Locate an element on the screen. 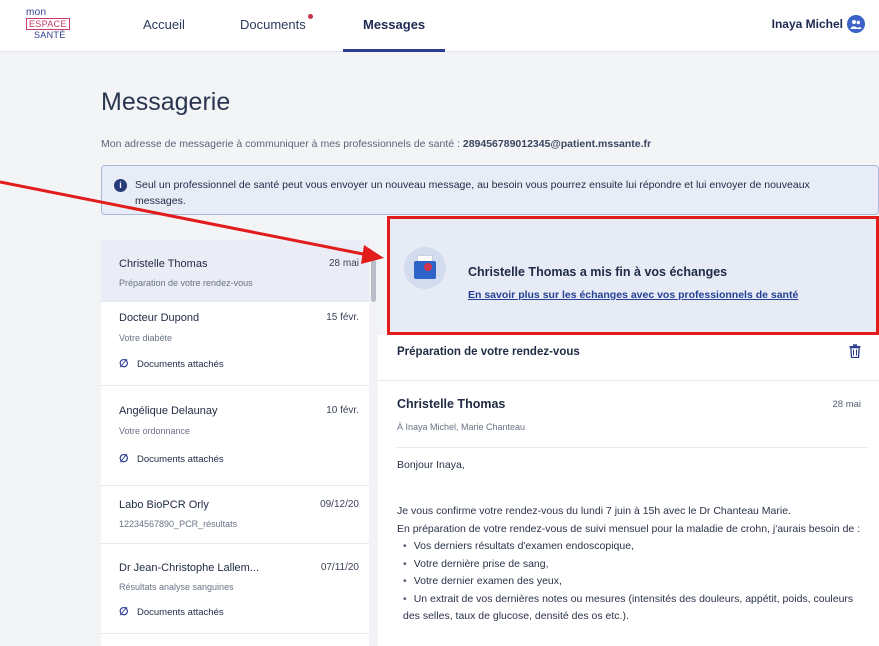 Image resolution: width=879 pixels, height=646 pixels. message-sender: Labo BioPCR Orly is located at coordinates (164, 505).